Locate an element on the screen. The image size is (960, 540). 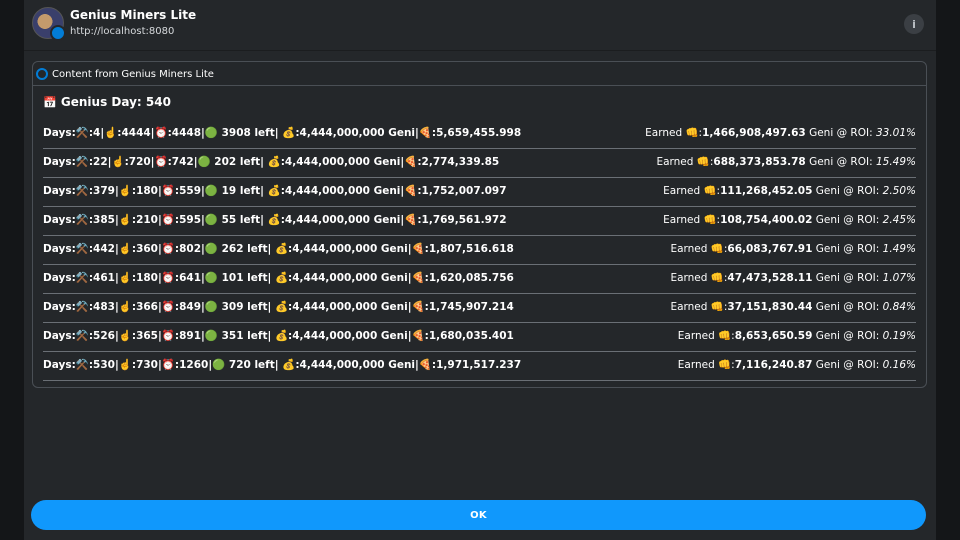
divider is located at coordinates (479, 85).